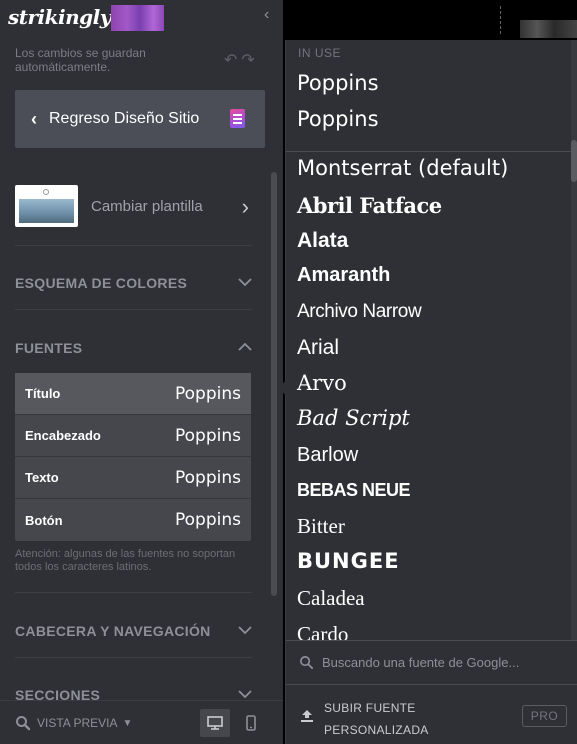 This screenshot has width=577, height=744. Describe the element at coordinates (77, 723) in the screenshot. I see `preview-label: VISTA PREVIA` at that location.